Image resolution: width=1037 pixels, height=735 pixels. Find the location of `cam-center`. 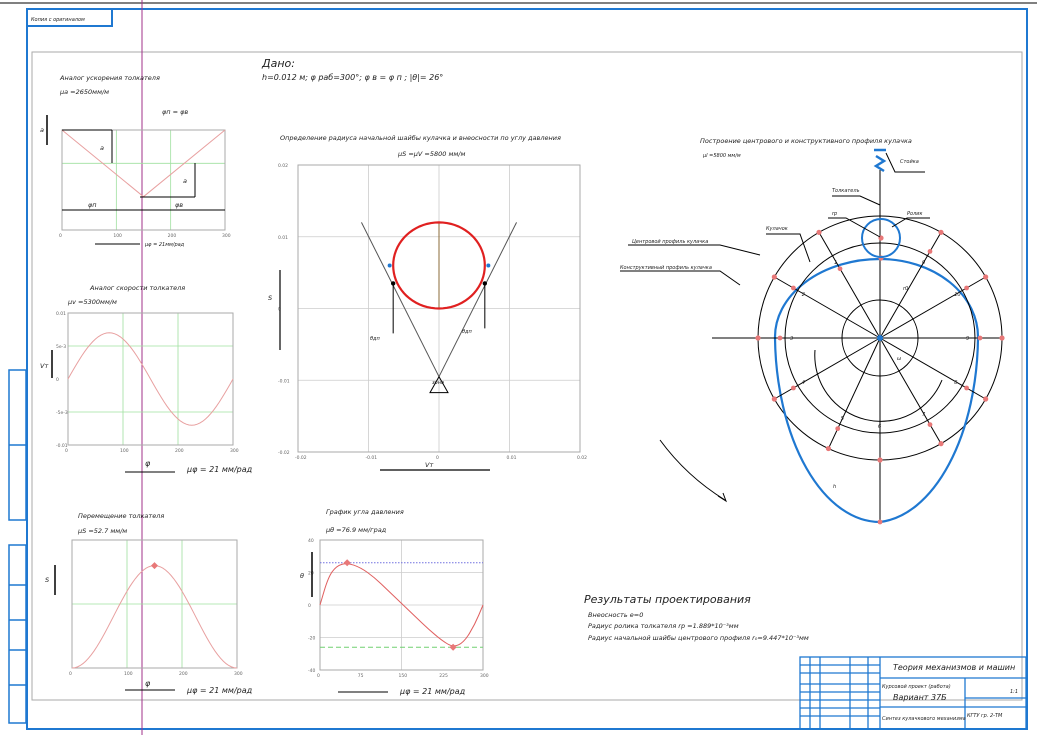

cam-center is located at coordinates (880, 338).